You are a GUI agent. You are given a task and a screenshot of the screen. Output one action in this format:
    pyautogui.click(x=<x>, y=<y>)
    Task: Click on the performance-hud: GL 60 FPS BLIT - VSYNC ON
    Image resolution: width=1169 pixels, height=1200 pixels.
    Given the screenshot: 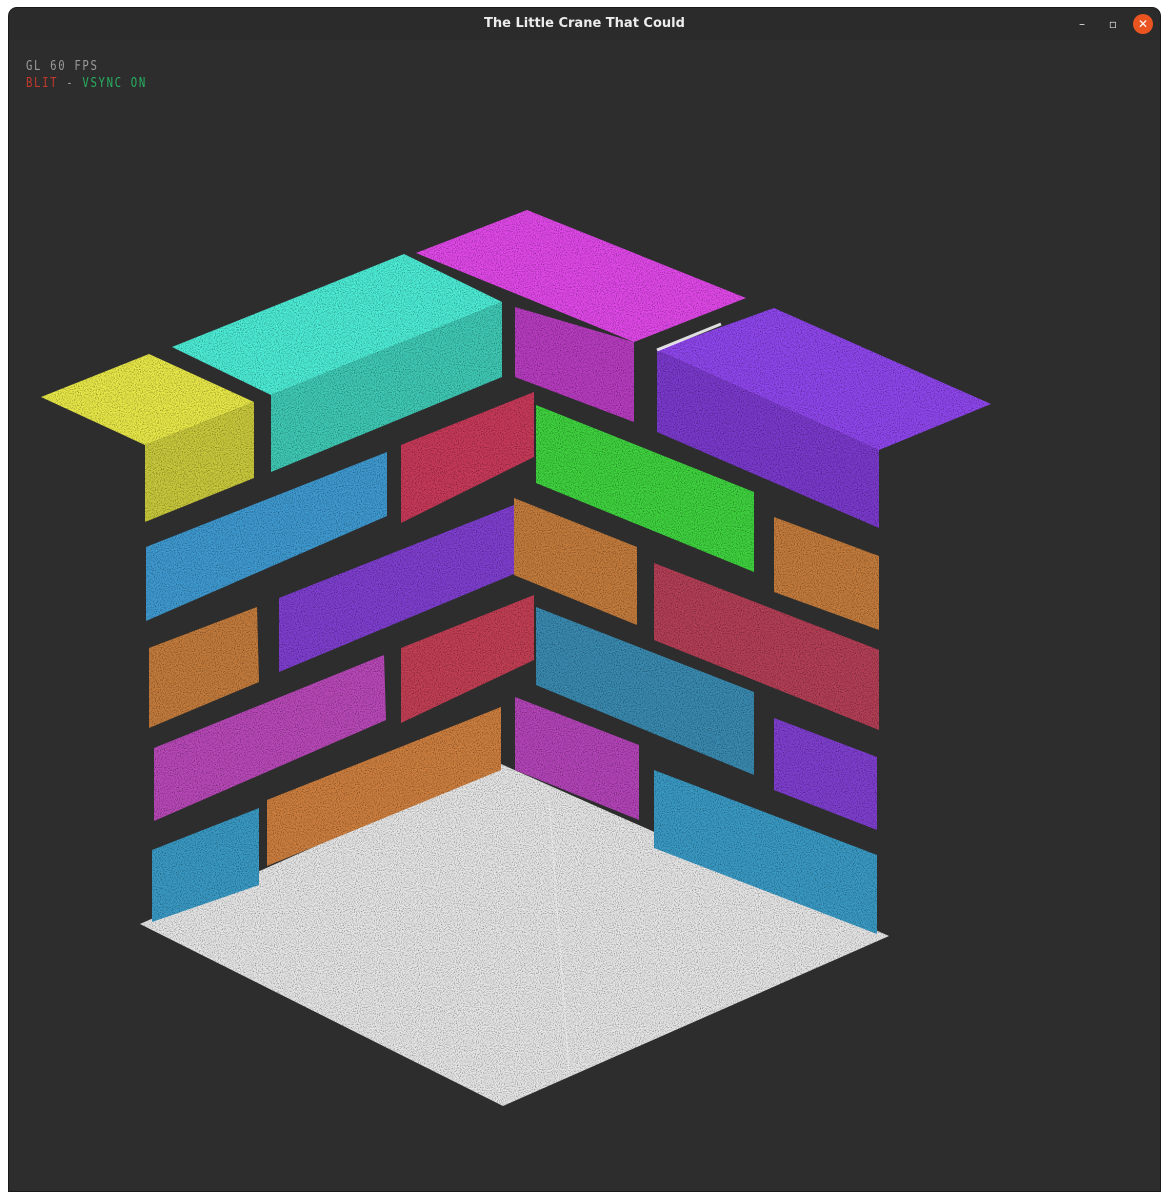 What is the action you would take?
    pyautogui.click(x=86, y=75)
    